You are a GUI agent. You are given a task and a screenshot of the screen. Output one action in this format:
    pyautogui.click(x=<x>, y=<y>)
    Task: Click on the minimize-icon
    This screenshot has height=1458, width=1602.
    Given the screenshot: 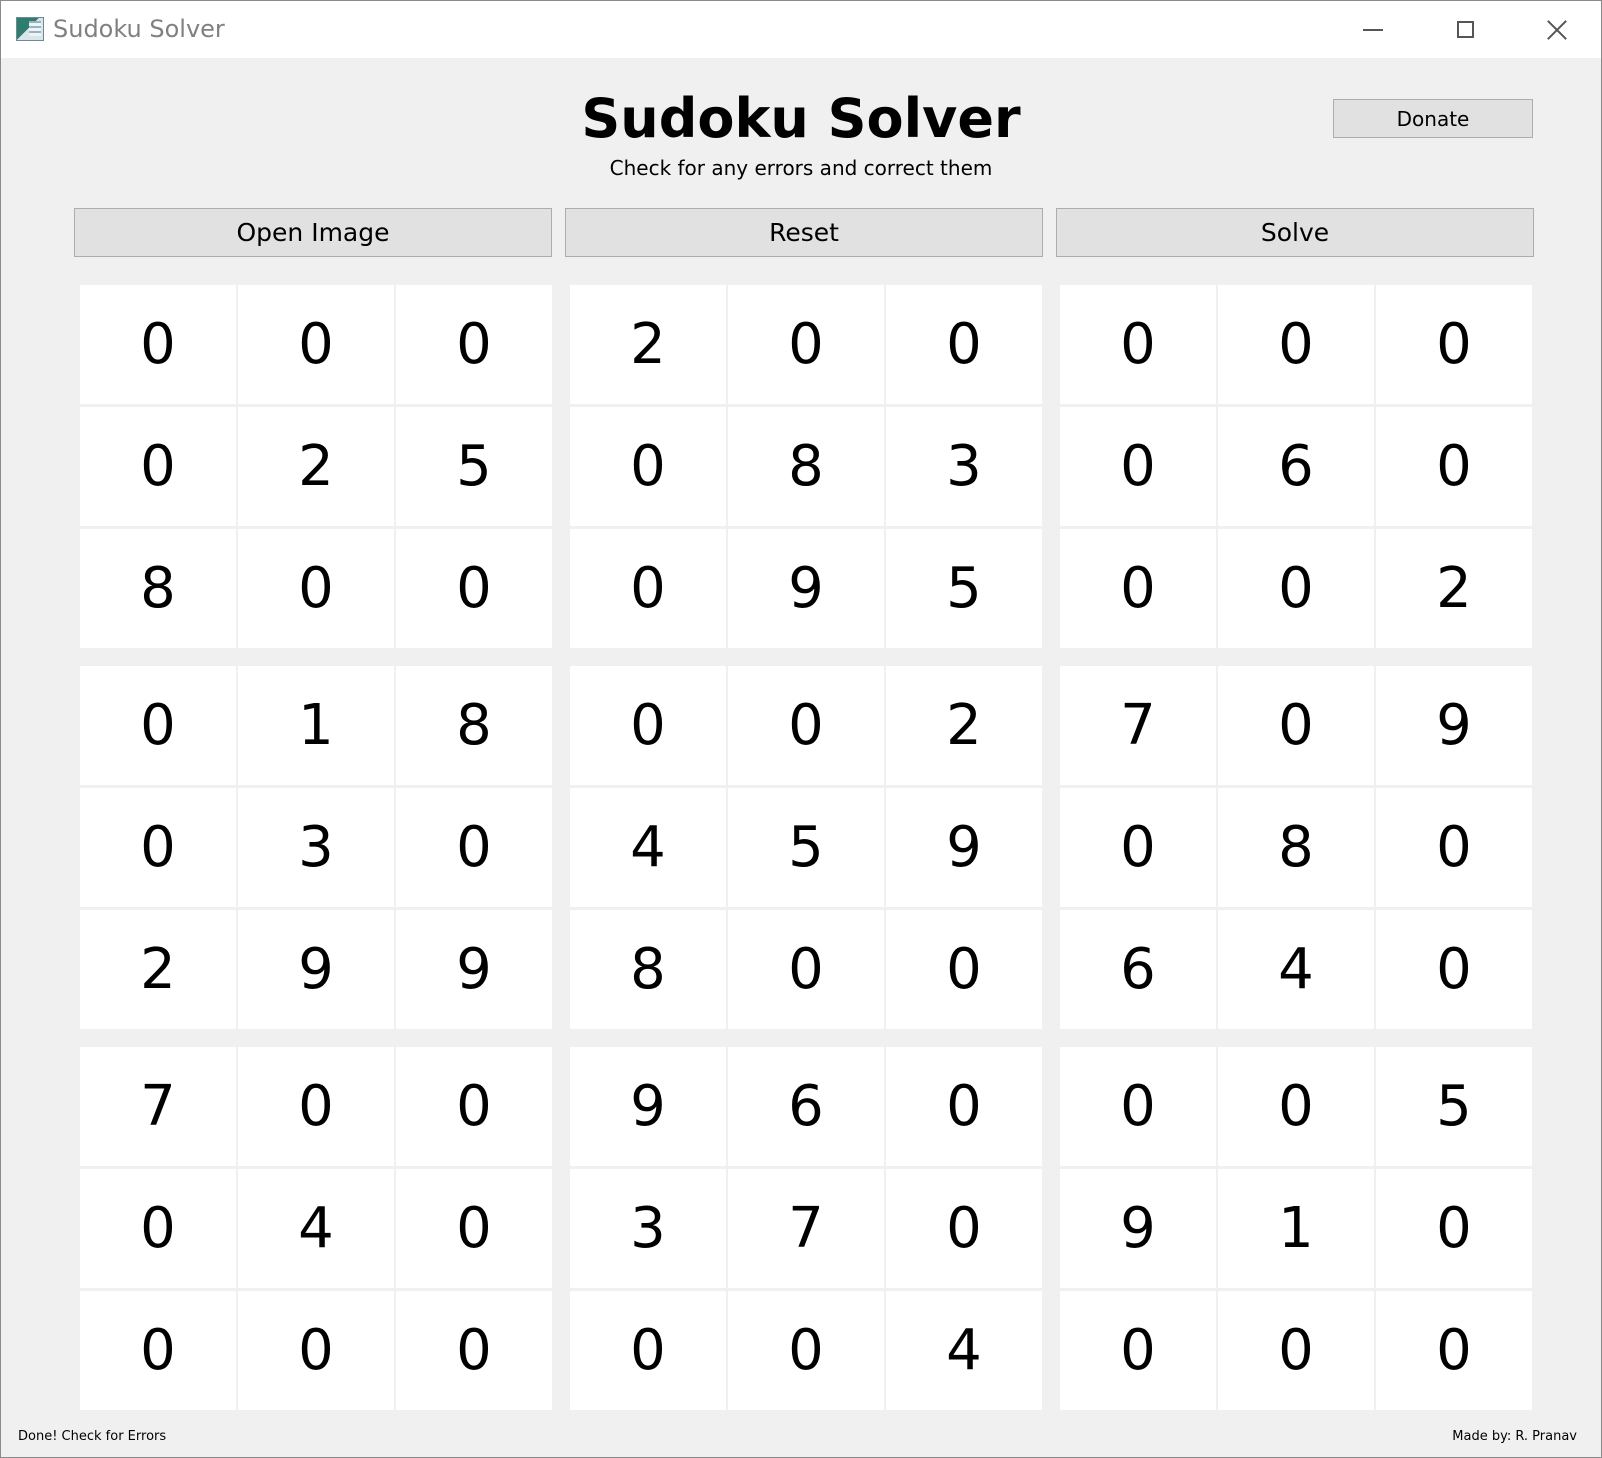 What is the action you would take?
    pyautogui.click(x=1373, y=29)
    